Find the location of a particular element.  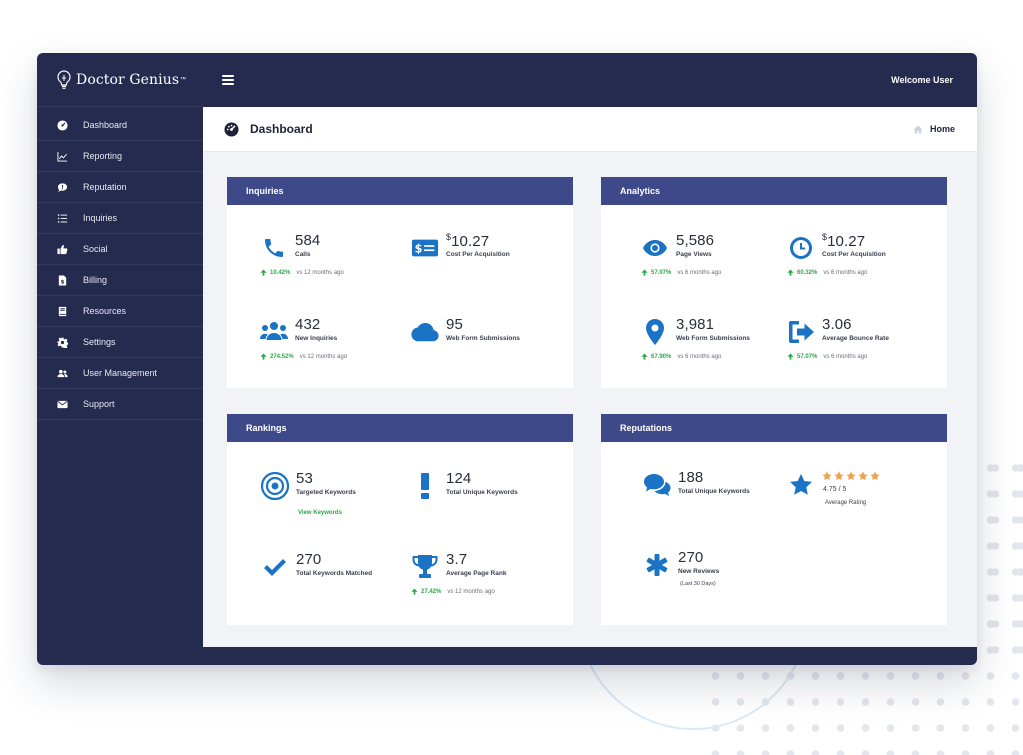

metric-change: 274.52% vs 12 months ago is located at coordinates (303, 356).